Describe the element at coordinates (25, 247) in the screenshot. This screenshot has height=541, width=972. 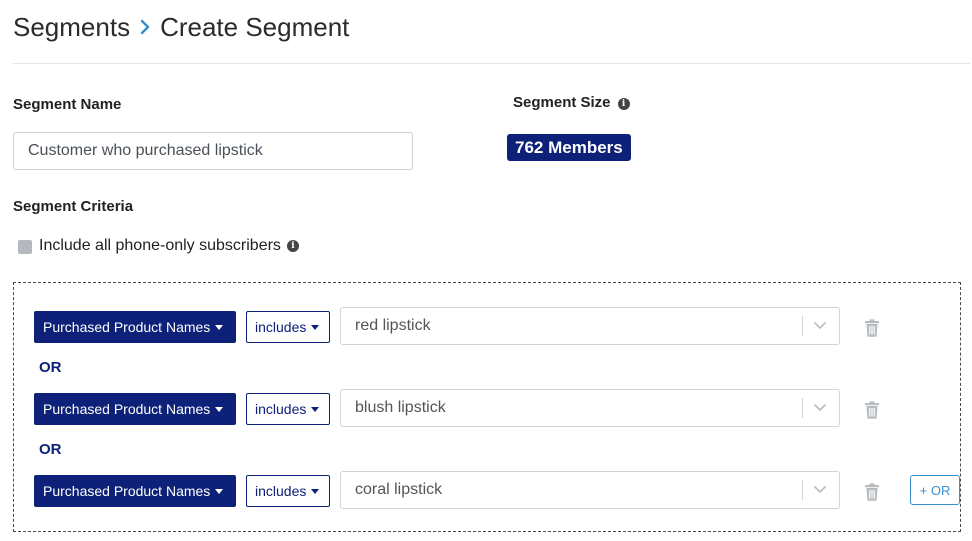
I see `phone-only-checkbox` at that location.